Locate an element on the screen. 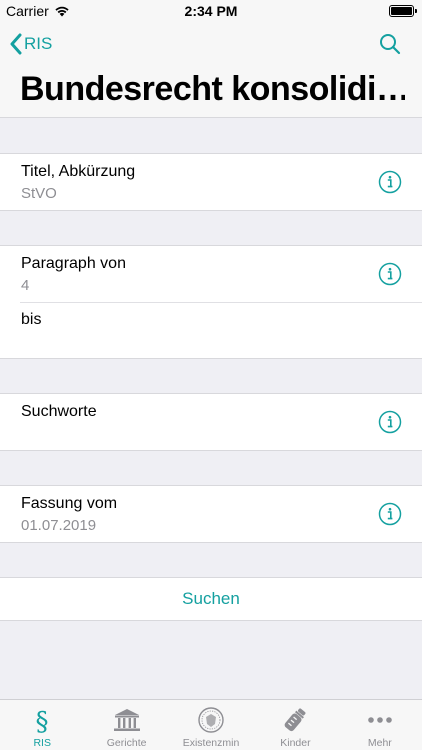  field-keywords: Suchworte is located at coordinates (211, 422).